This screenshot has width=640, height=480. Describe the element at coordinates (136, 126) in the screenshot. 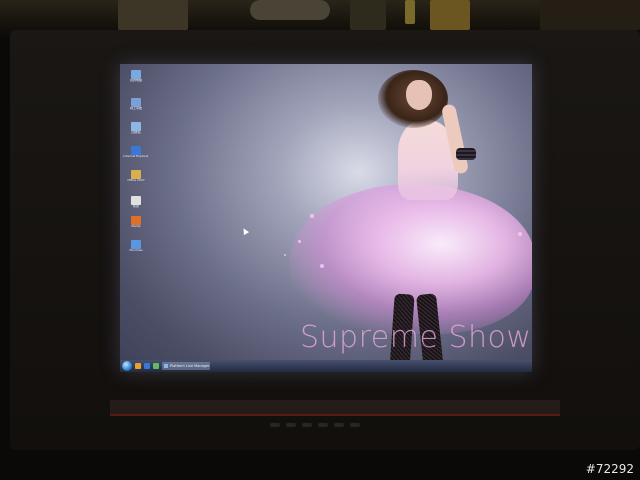

I see `recycle-bin-icon` at that location.